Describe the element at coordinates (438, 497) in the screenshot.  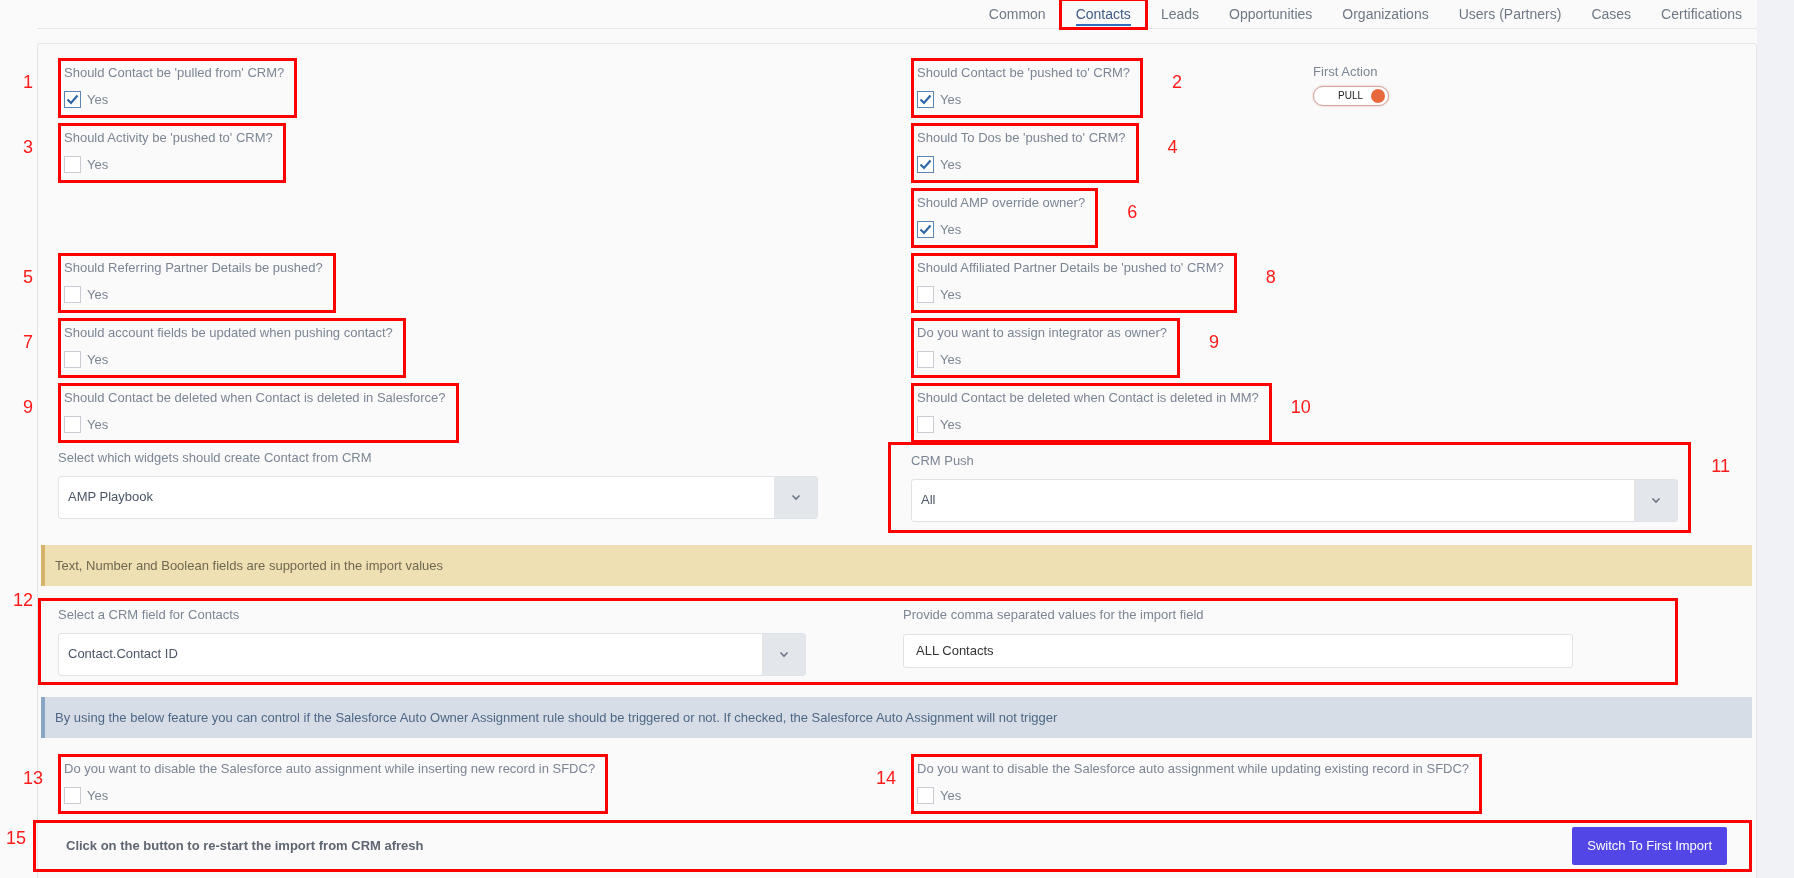
I see `select-field: AMP Playbook` at that location.